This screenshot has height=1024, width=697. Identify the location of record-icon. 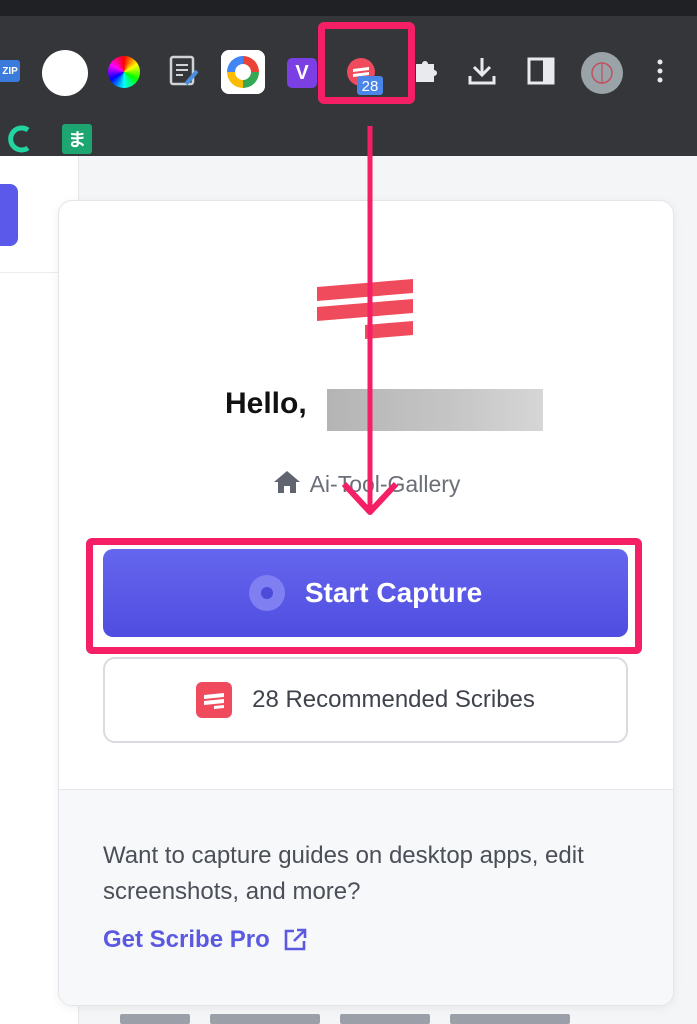
(266, 593).